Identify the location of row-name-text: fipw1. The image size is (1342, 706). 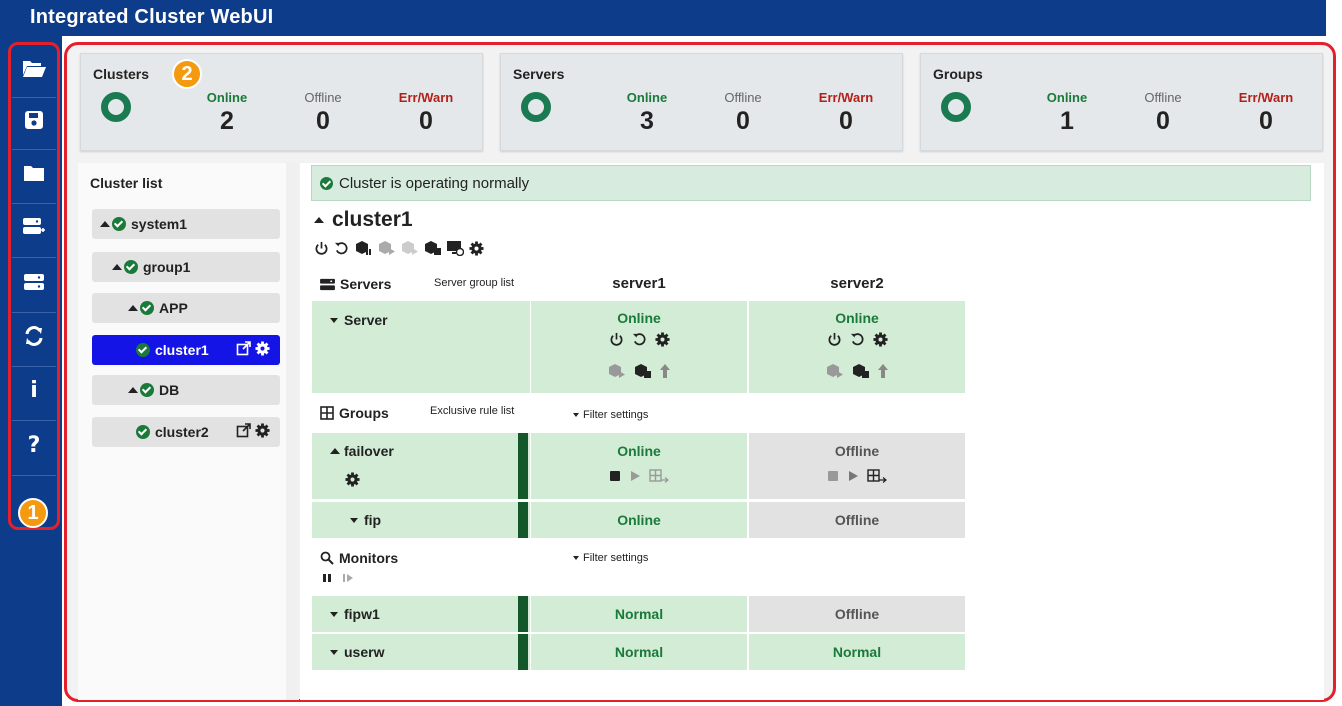
(362, 614).